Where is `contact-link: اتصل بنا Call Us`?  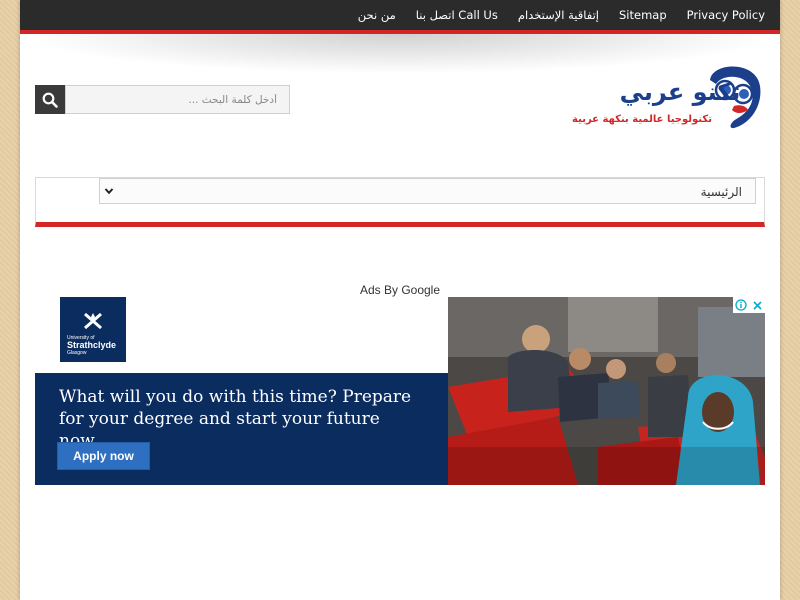
contact-link: اتصل بنا Call Us is located at coordinates (457, 15).